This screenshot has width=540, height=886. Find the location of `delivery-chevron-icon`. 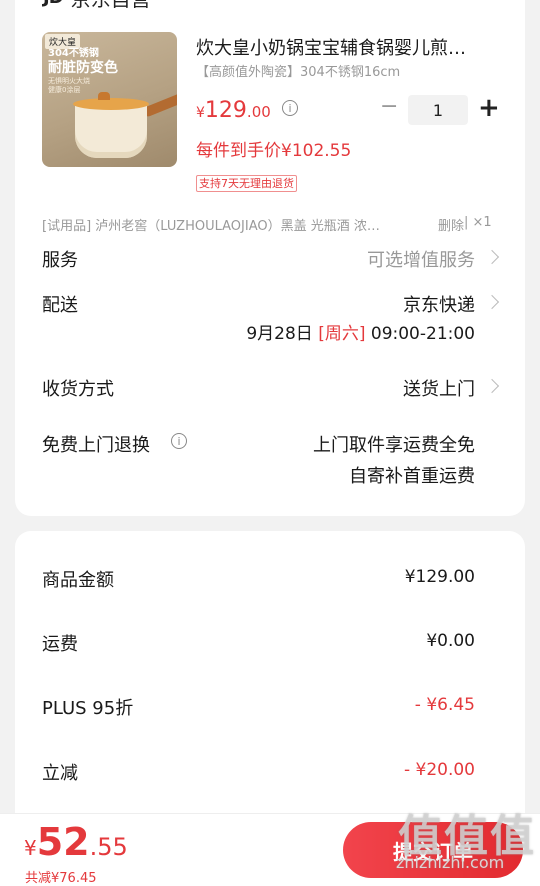

delivery-chevron-icon is located at coordinates (492, 302).